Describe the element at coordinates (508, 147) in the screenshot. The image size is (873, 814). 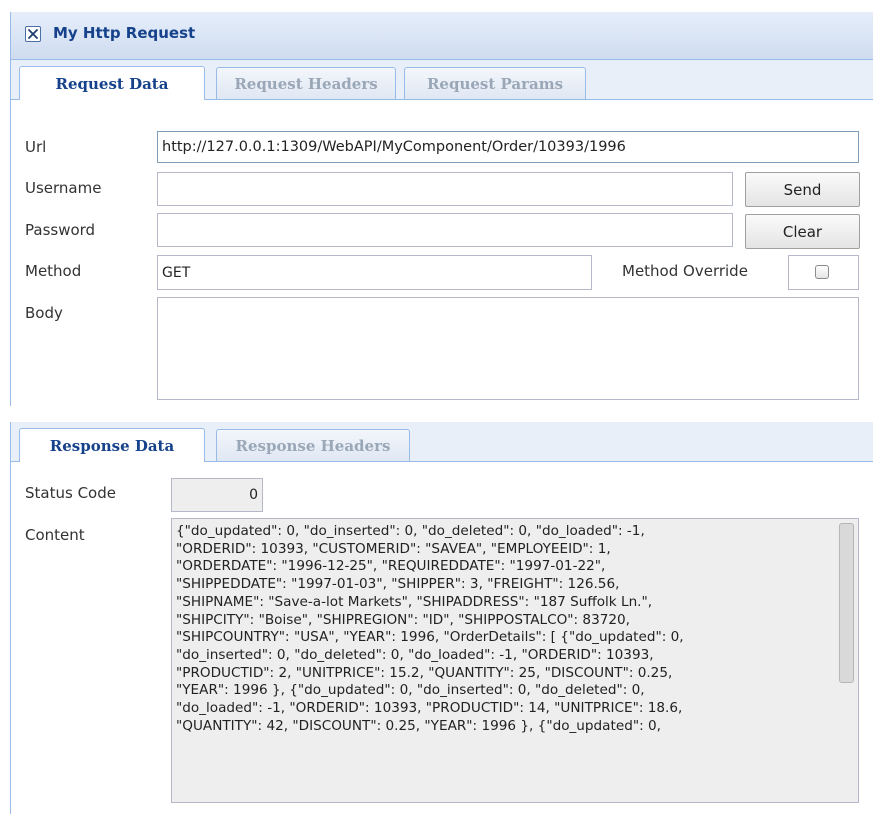
I see `url-input` at that location.